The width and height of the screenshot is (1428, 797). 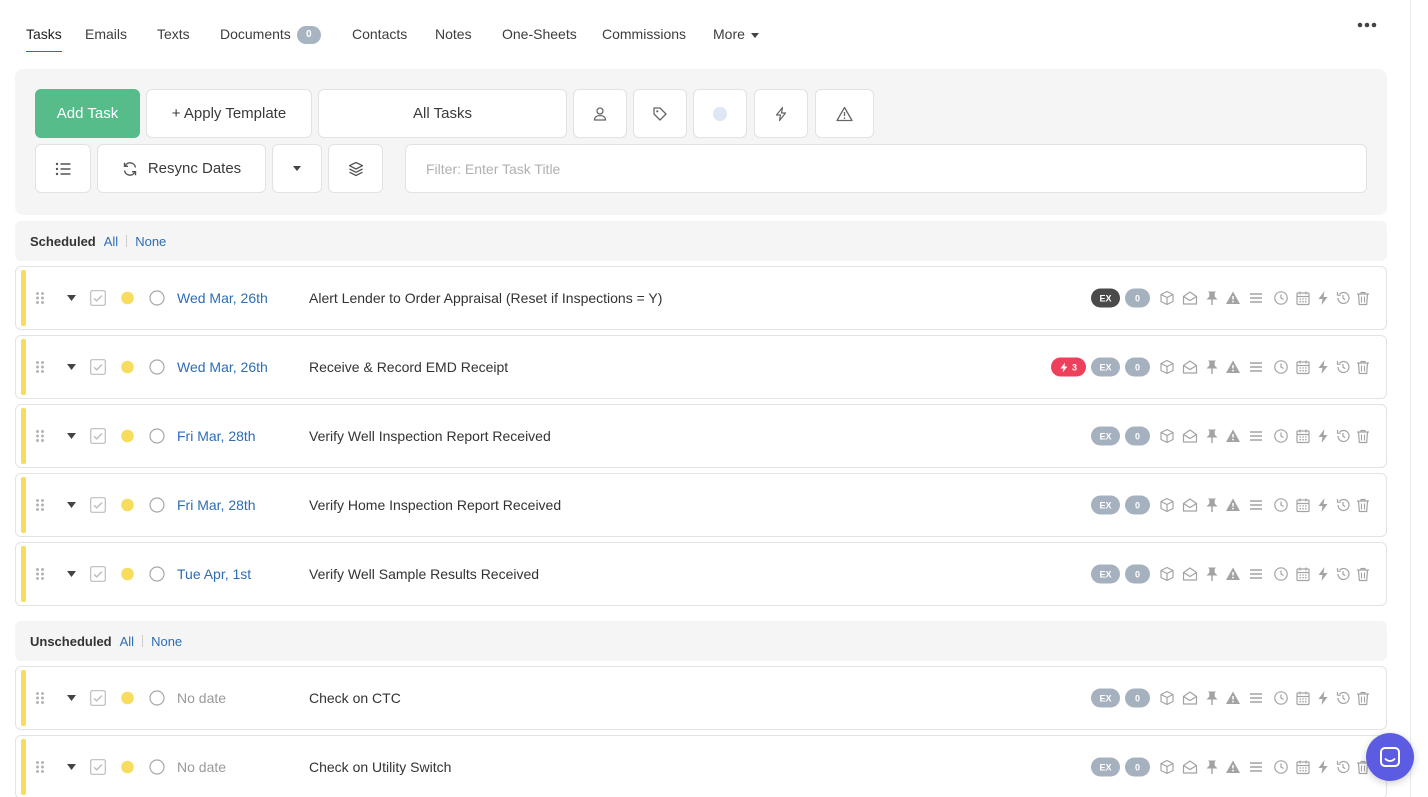 I want to click on tab-commissions: Commissions, so click(x=644, y=35).